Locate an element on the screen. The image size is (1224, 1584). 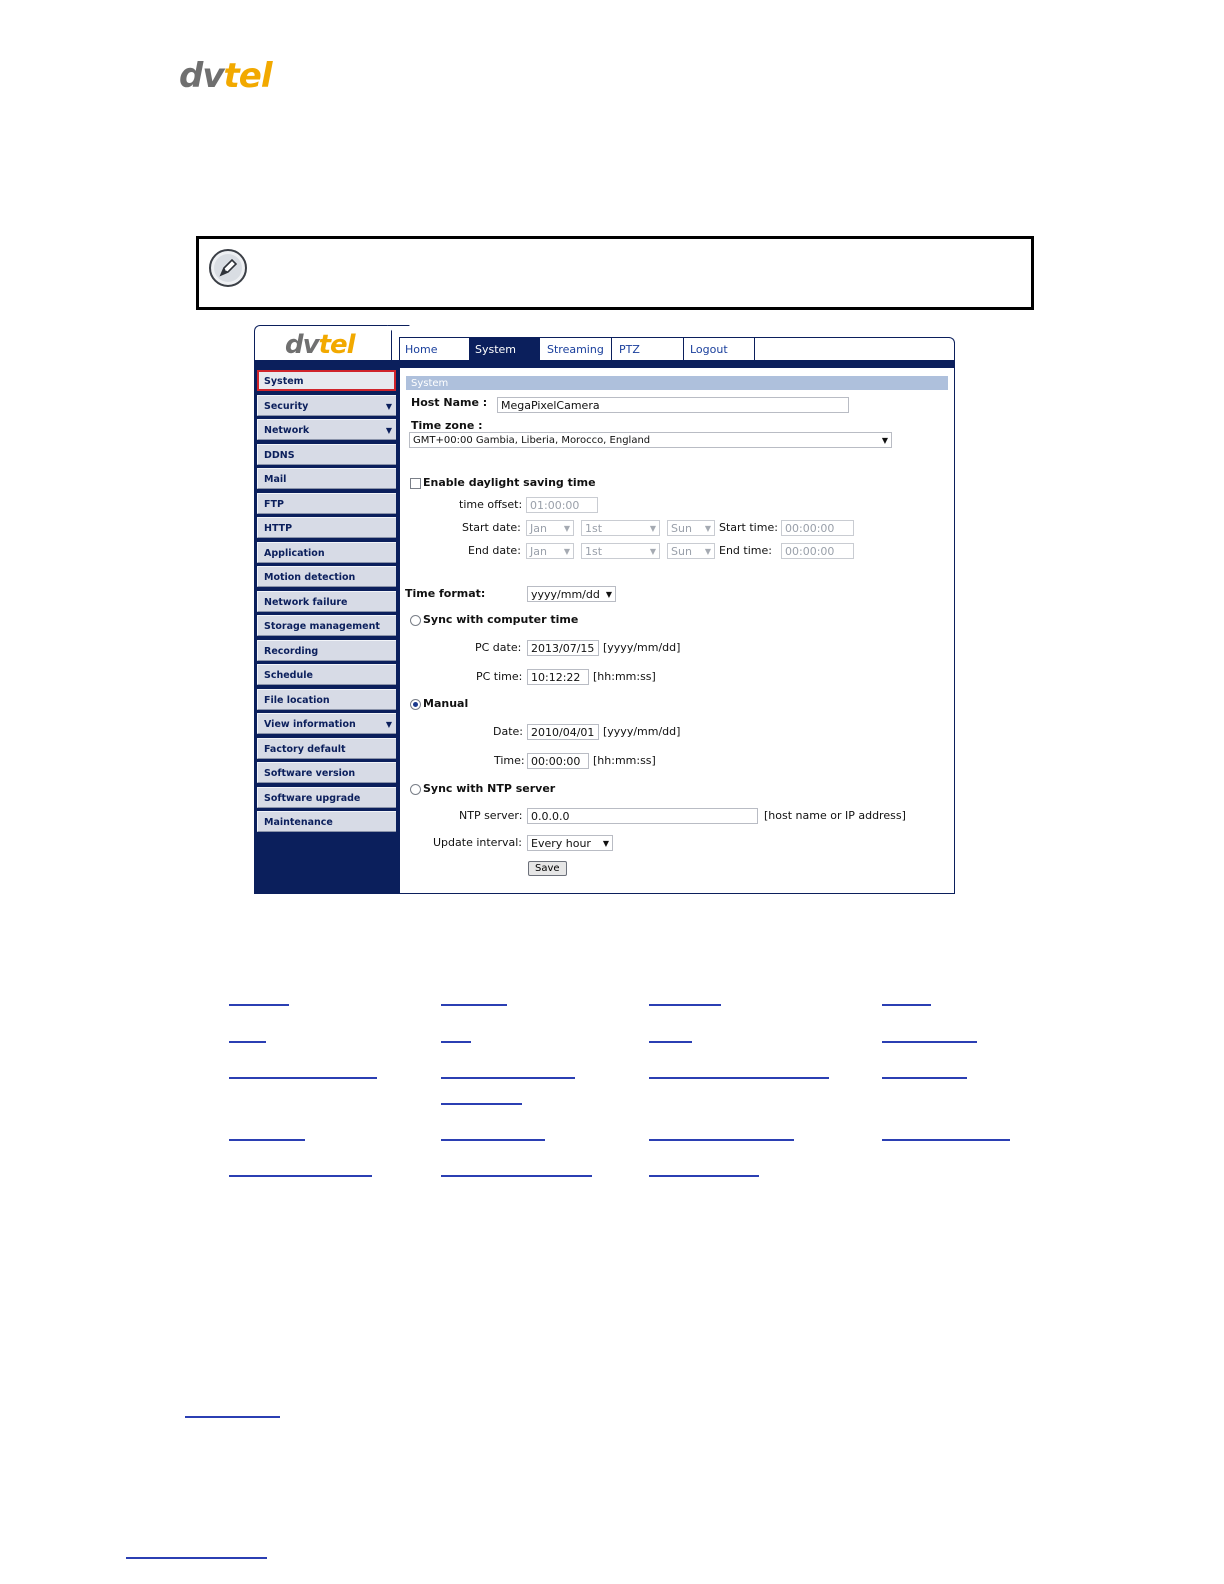
date-input: 2010/04/01 is located at coordinates (563, 732).